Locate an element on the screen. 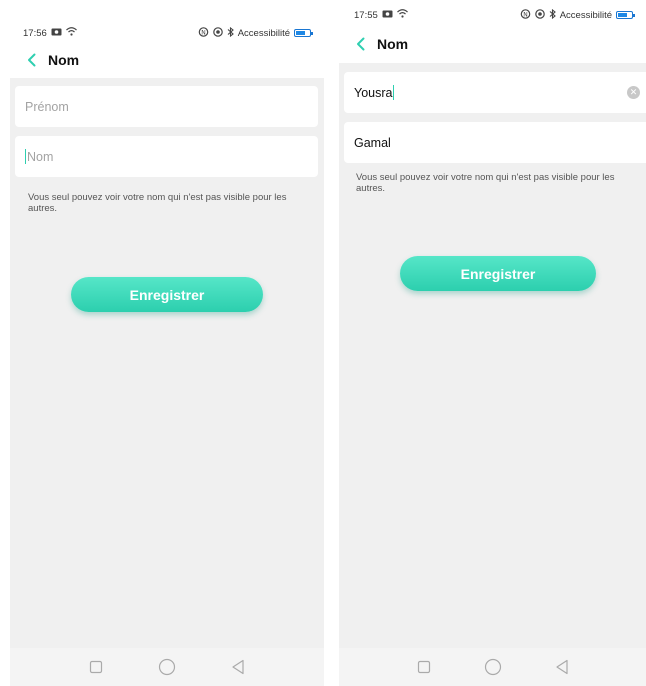 The height and width of the screenshot is (686, 646). status-time: 17:56 is located at coordinates (35, 33).